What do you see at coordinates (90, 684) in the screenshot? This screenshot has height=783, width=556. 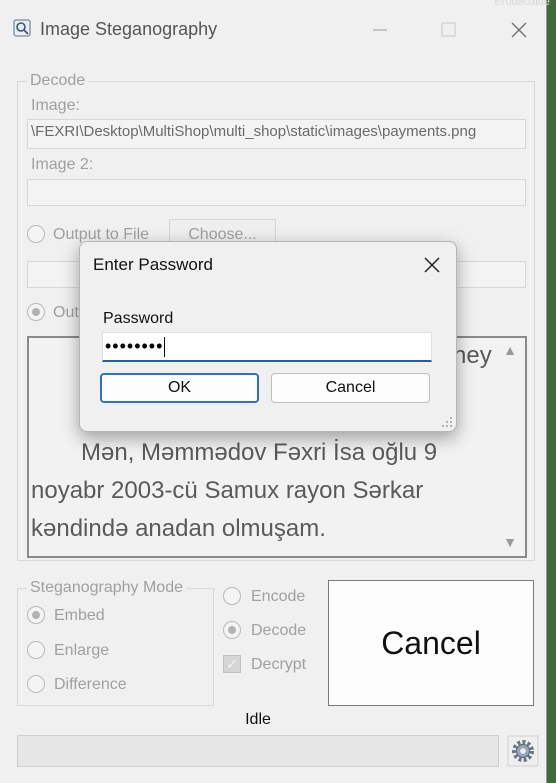 I see `mode-difference-label: Difference` at bounding box center [90, 684].